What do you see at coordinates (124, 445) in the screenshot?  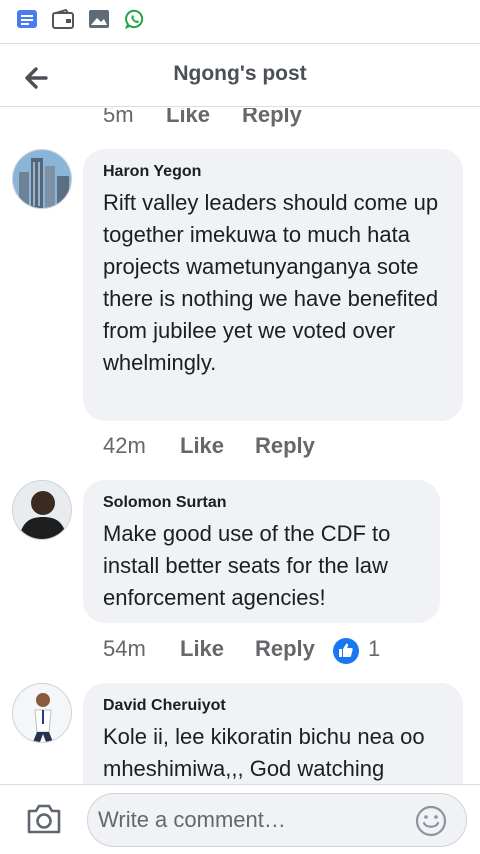 I see `comment-time: 42m` at bounding box center [124, 445].